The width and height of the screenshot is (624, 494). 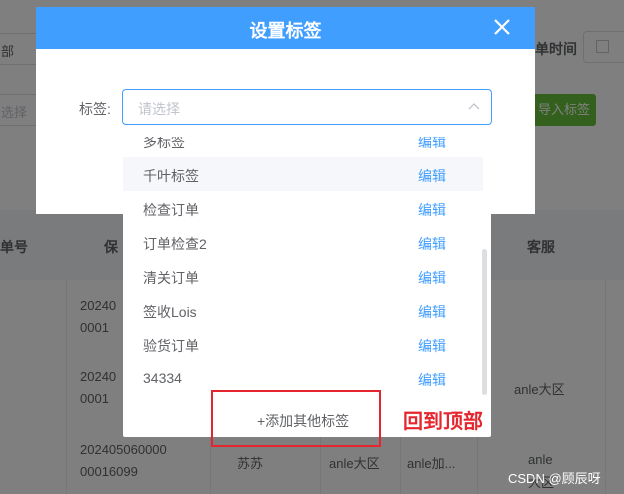 What do you see at coordinates (171, 210) in the screenshot?
I see `dropdown-item-label: 检查订单` at bounding box center [171, 210].